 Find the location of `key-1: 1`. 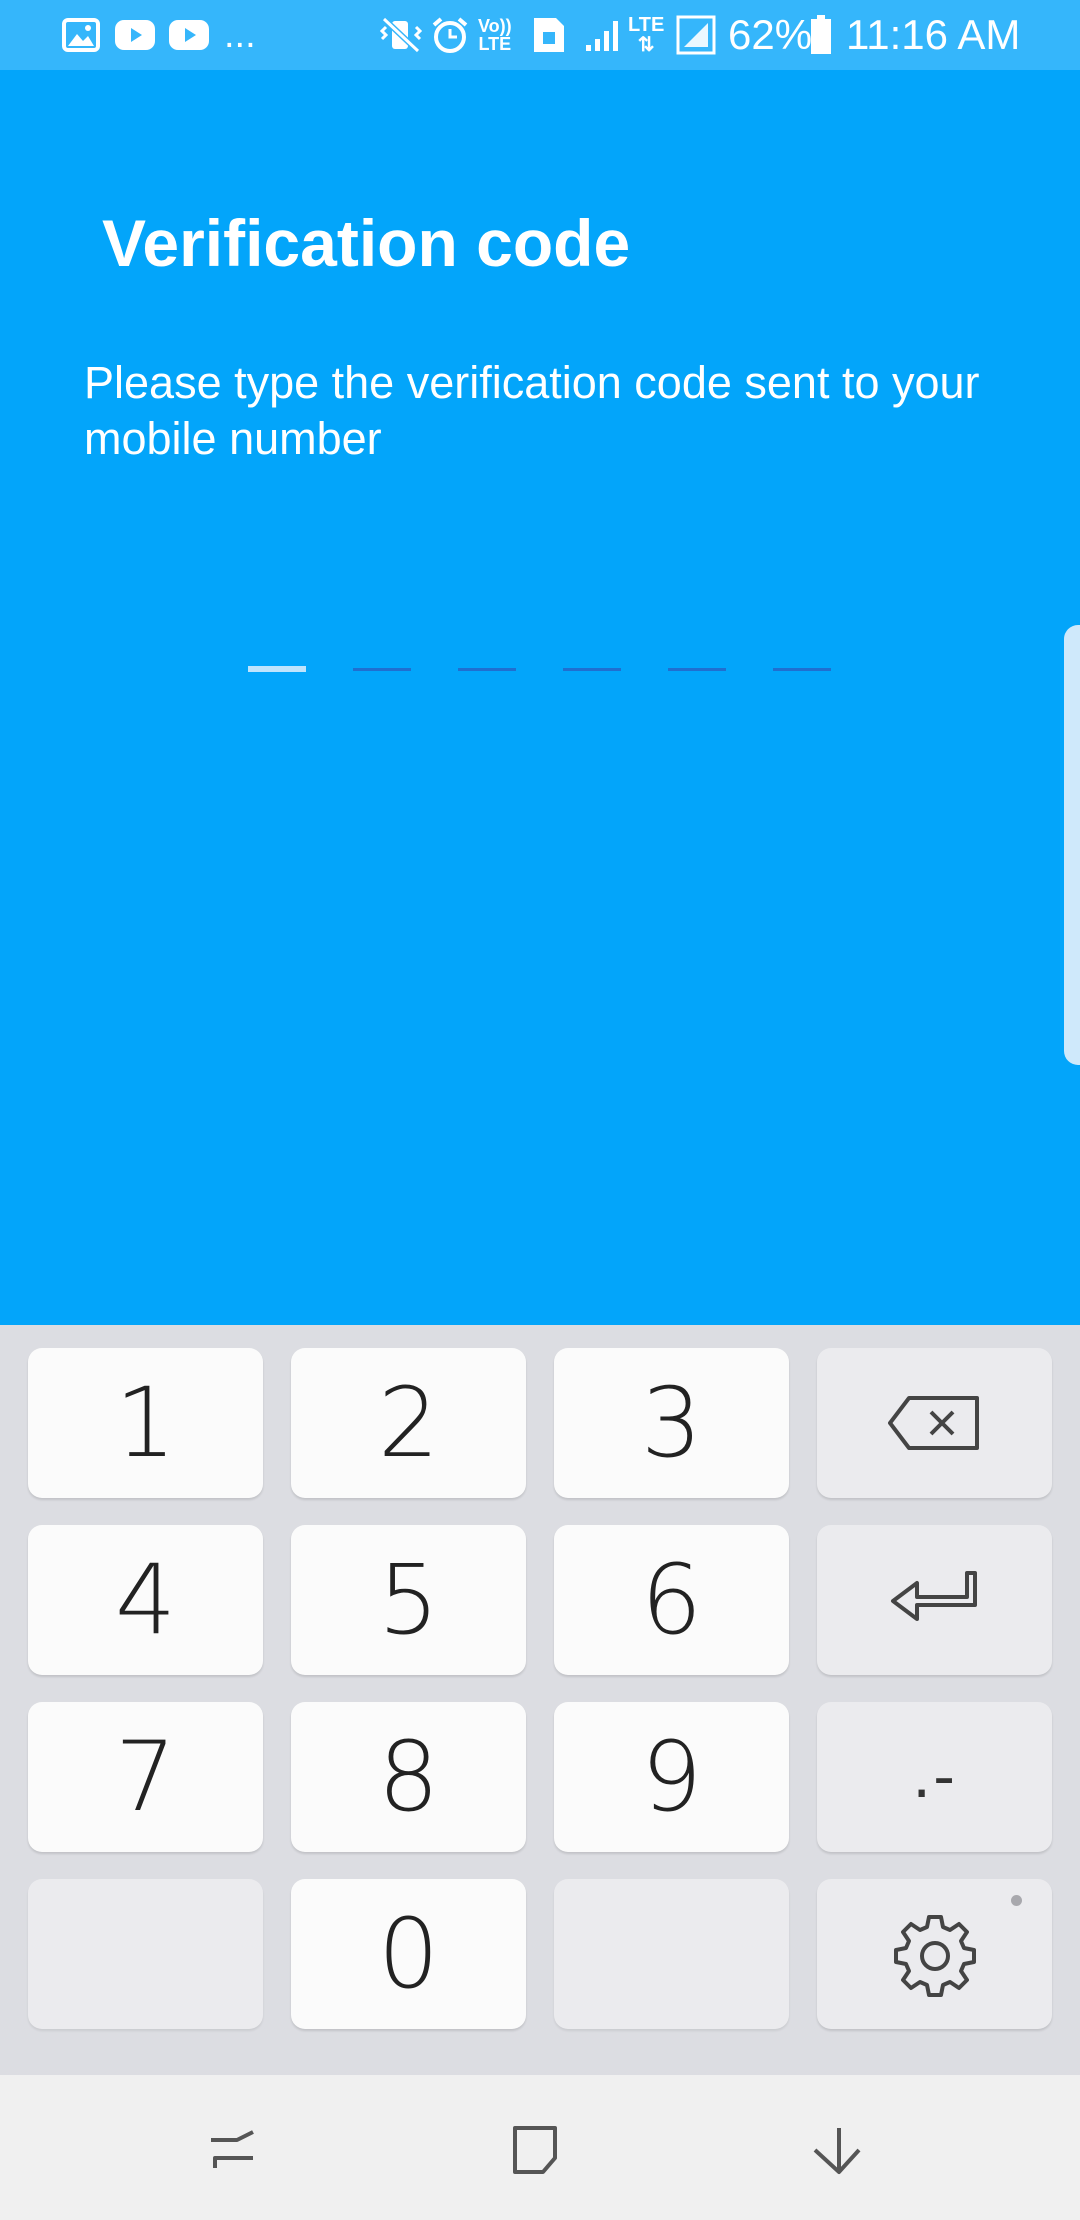

key-1: 1 is located at coordinates (145, 1423).